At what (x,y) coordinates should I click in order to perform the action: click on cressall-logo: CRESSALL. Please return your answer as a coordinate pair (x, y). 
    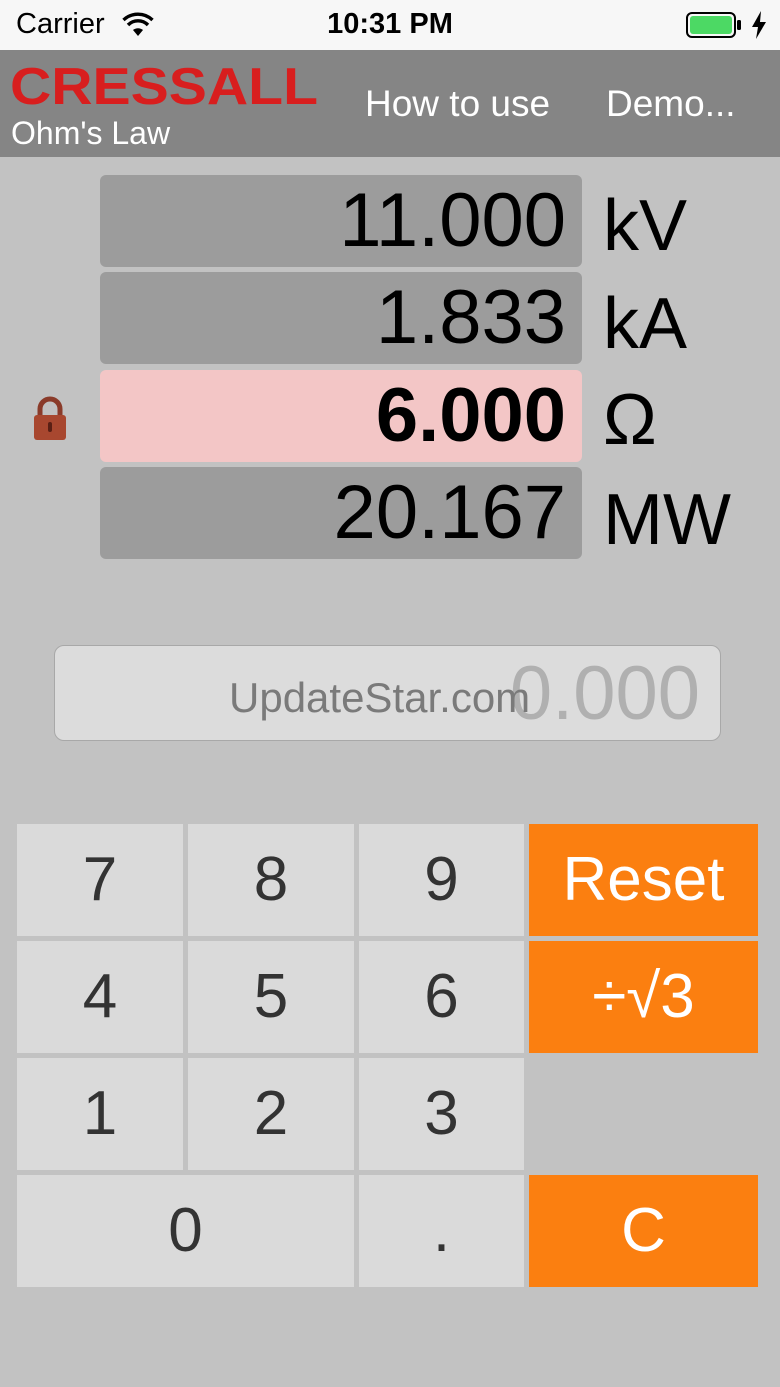
    Looking at the image, I should click on (164, 87).